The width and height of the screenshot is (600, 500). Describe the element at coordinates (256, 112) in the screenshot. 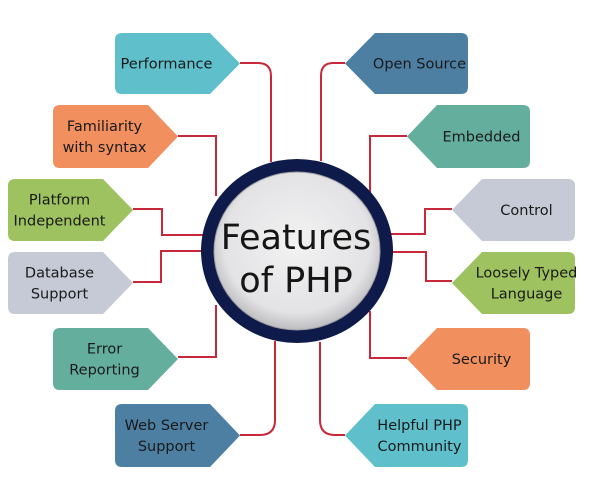

I see `connector-performance` at that location.